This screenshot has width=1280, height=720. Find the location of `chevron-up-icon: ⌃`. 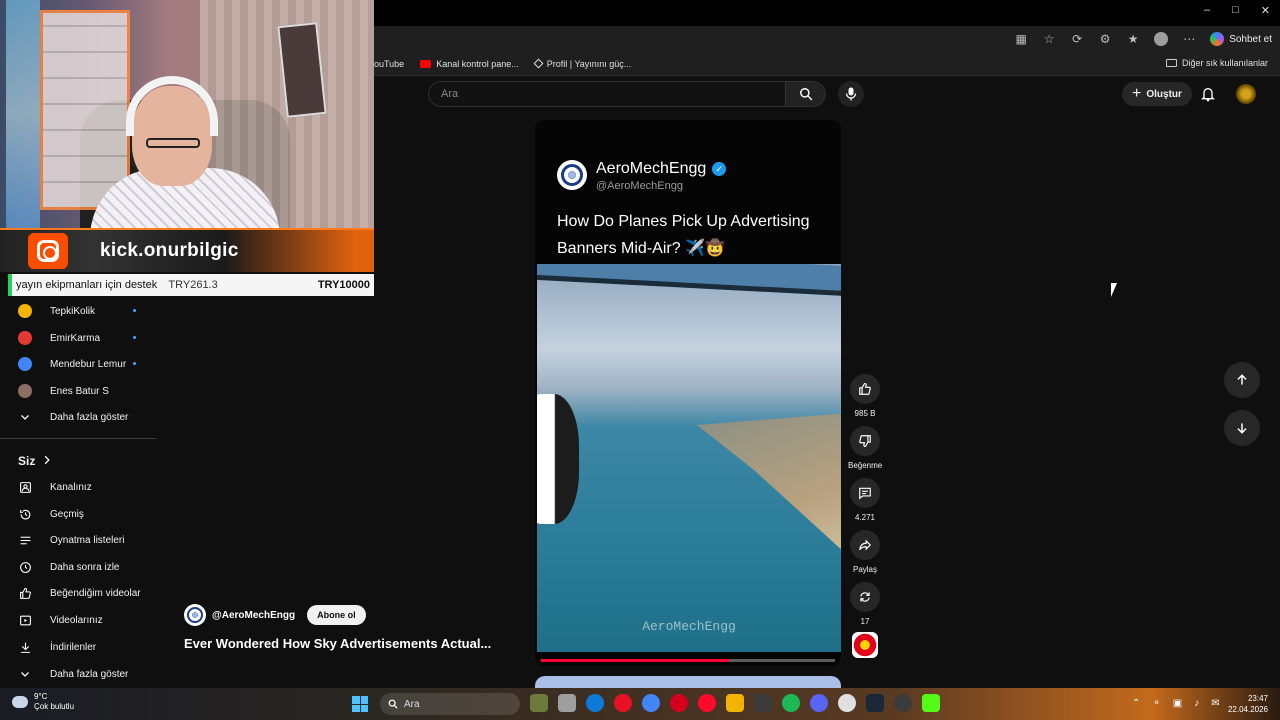

chevron-up-icon: ⌃ is located at coordinates (1136, 703).